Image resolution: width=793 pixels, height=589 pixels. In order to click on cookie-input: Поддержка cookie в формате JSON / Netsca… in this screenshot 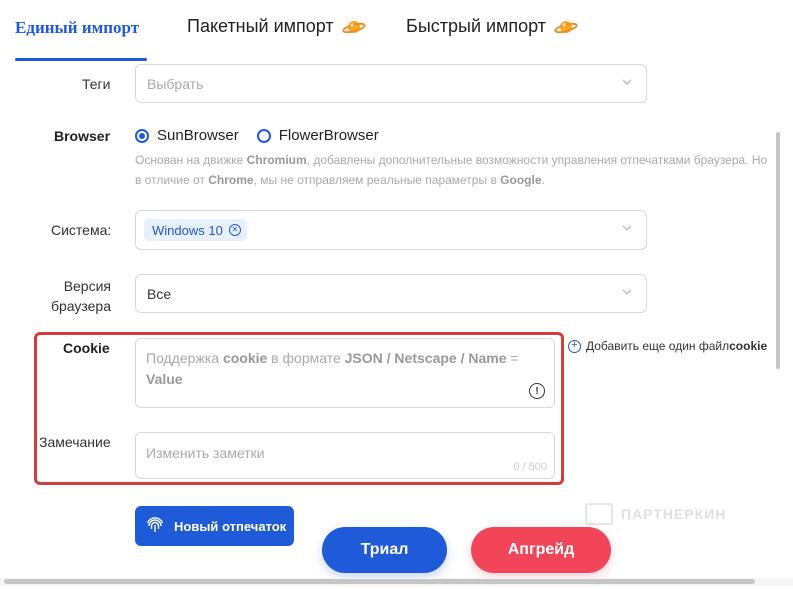, I will do `click(345, 373)`.